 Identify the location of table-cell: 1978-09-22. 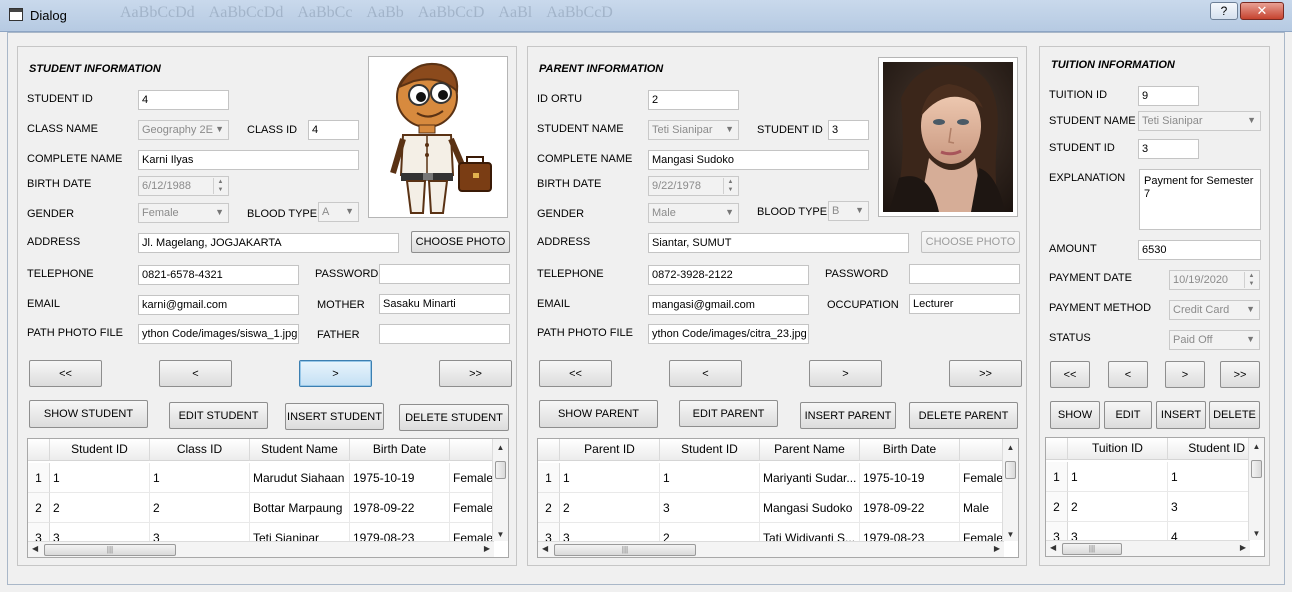
(910, 508).